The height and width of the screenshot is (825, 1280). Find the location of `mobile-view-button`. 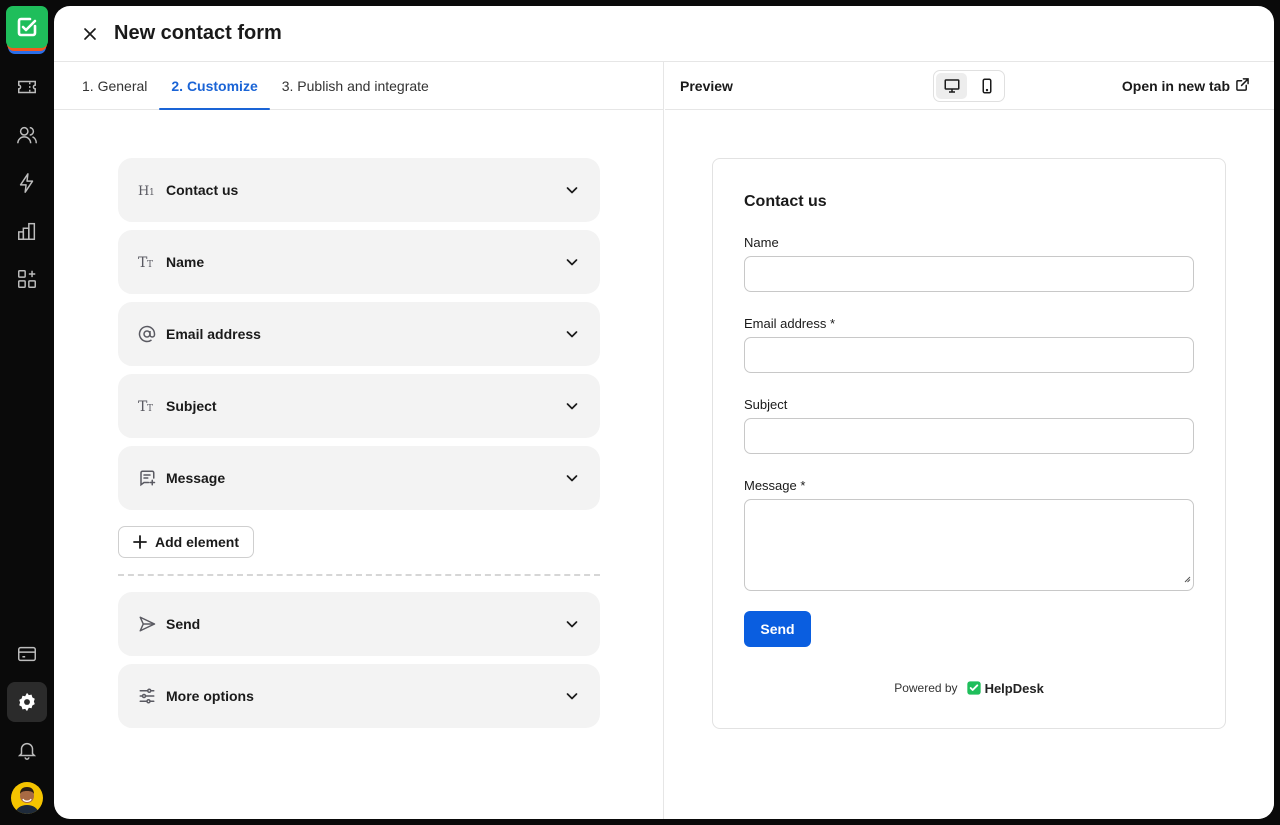

mobile-view-button is located at coordinates (986, 86).